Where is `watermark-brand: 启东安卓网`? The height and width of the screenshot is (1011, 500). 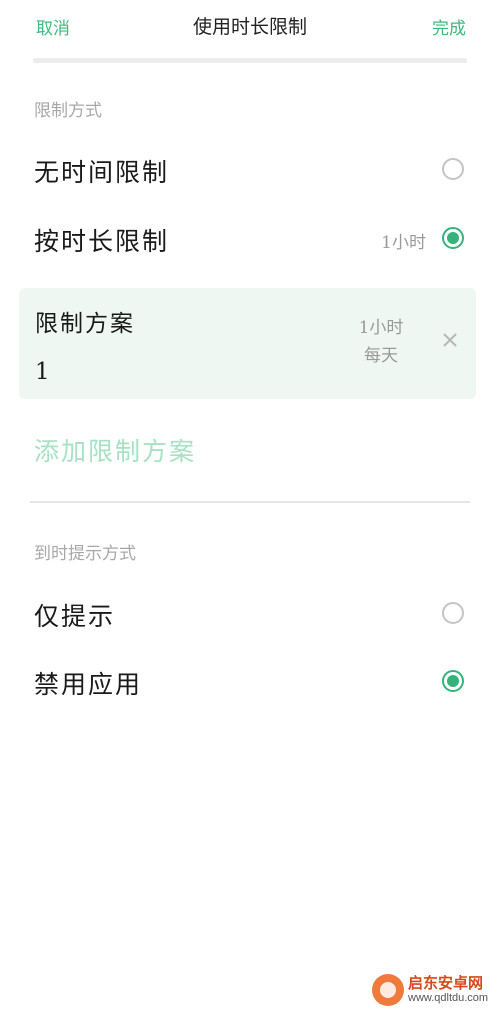
watermark-brand: 启东安卓网 is located at coordinates (446, 983).